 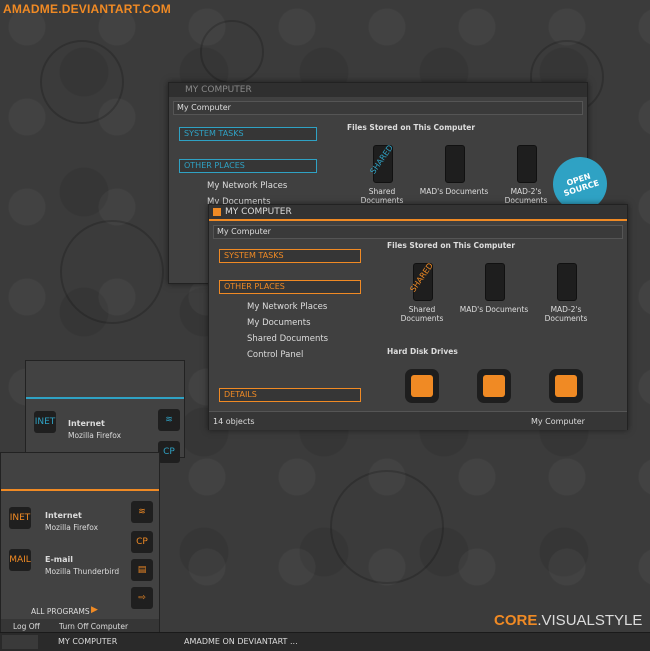 What do you see at coordinates (290, 287) in the screenshot?
I see `front-other-places: OTHER PLACES` at bounding box center [290, 287].